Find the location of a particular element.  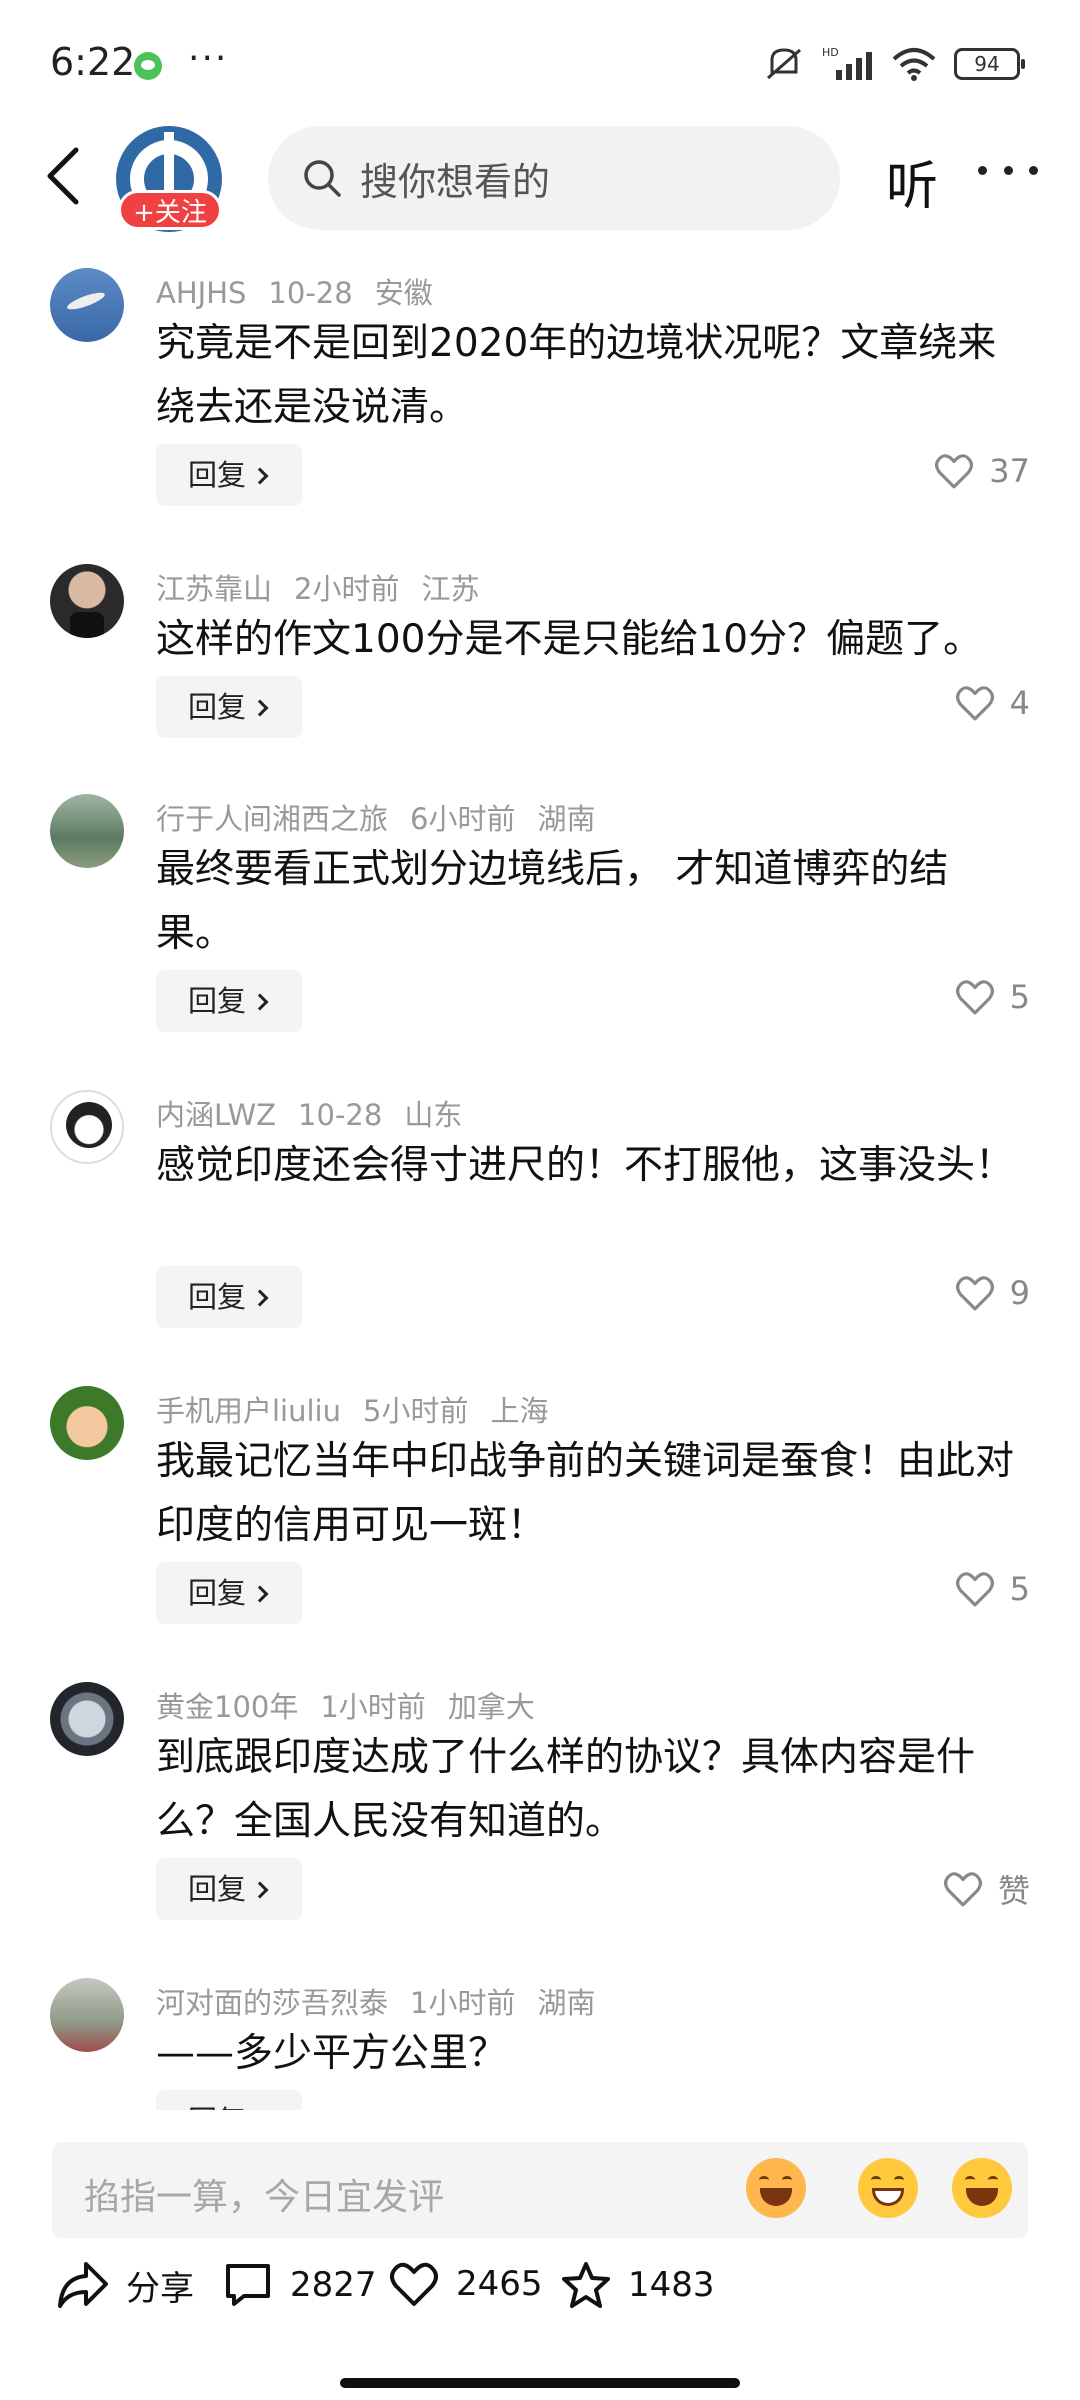

comment-item: 河对面的莎吾烈泰 1小时前湖南 ——多少平方公里？ 回复 is located at coordinates (540, 2035).